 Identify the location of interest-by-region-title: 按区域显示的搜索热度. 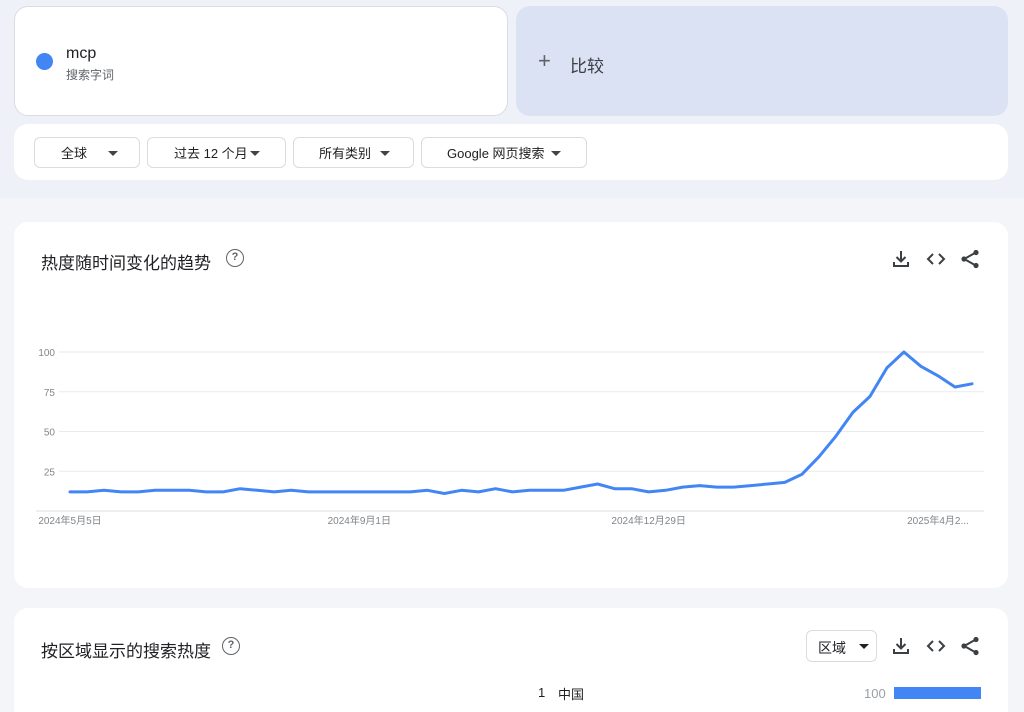
(126, 651).